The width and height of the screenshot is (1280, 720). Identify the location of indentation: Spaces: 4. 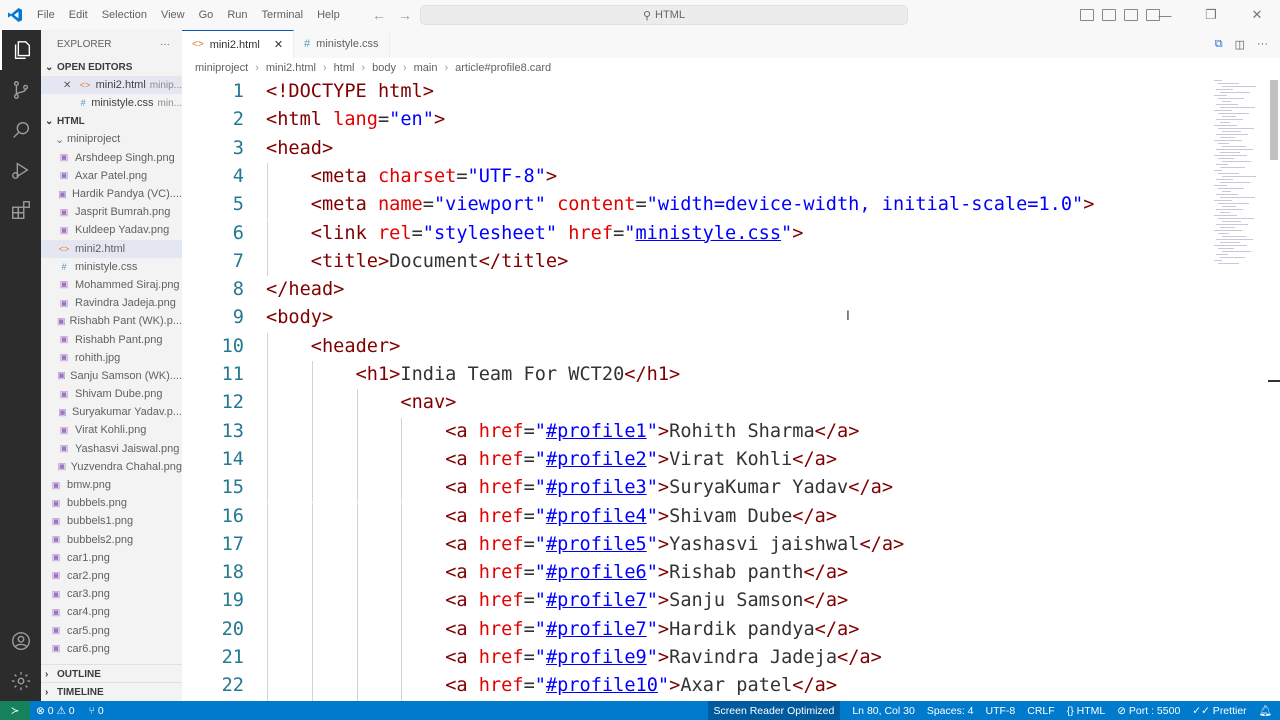
(950, 711).